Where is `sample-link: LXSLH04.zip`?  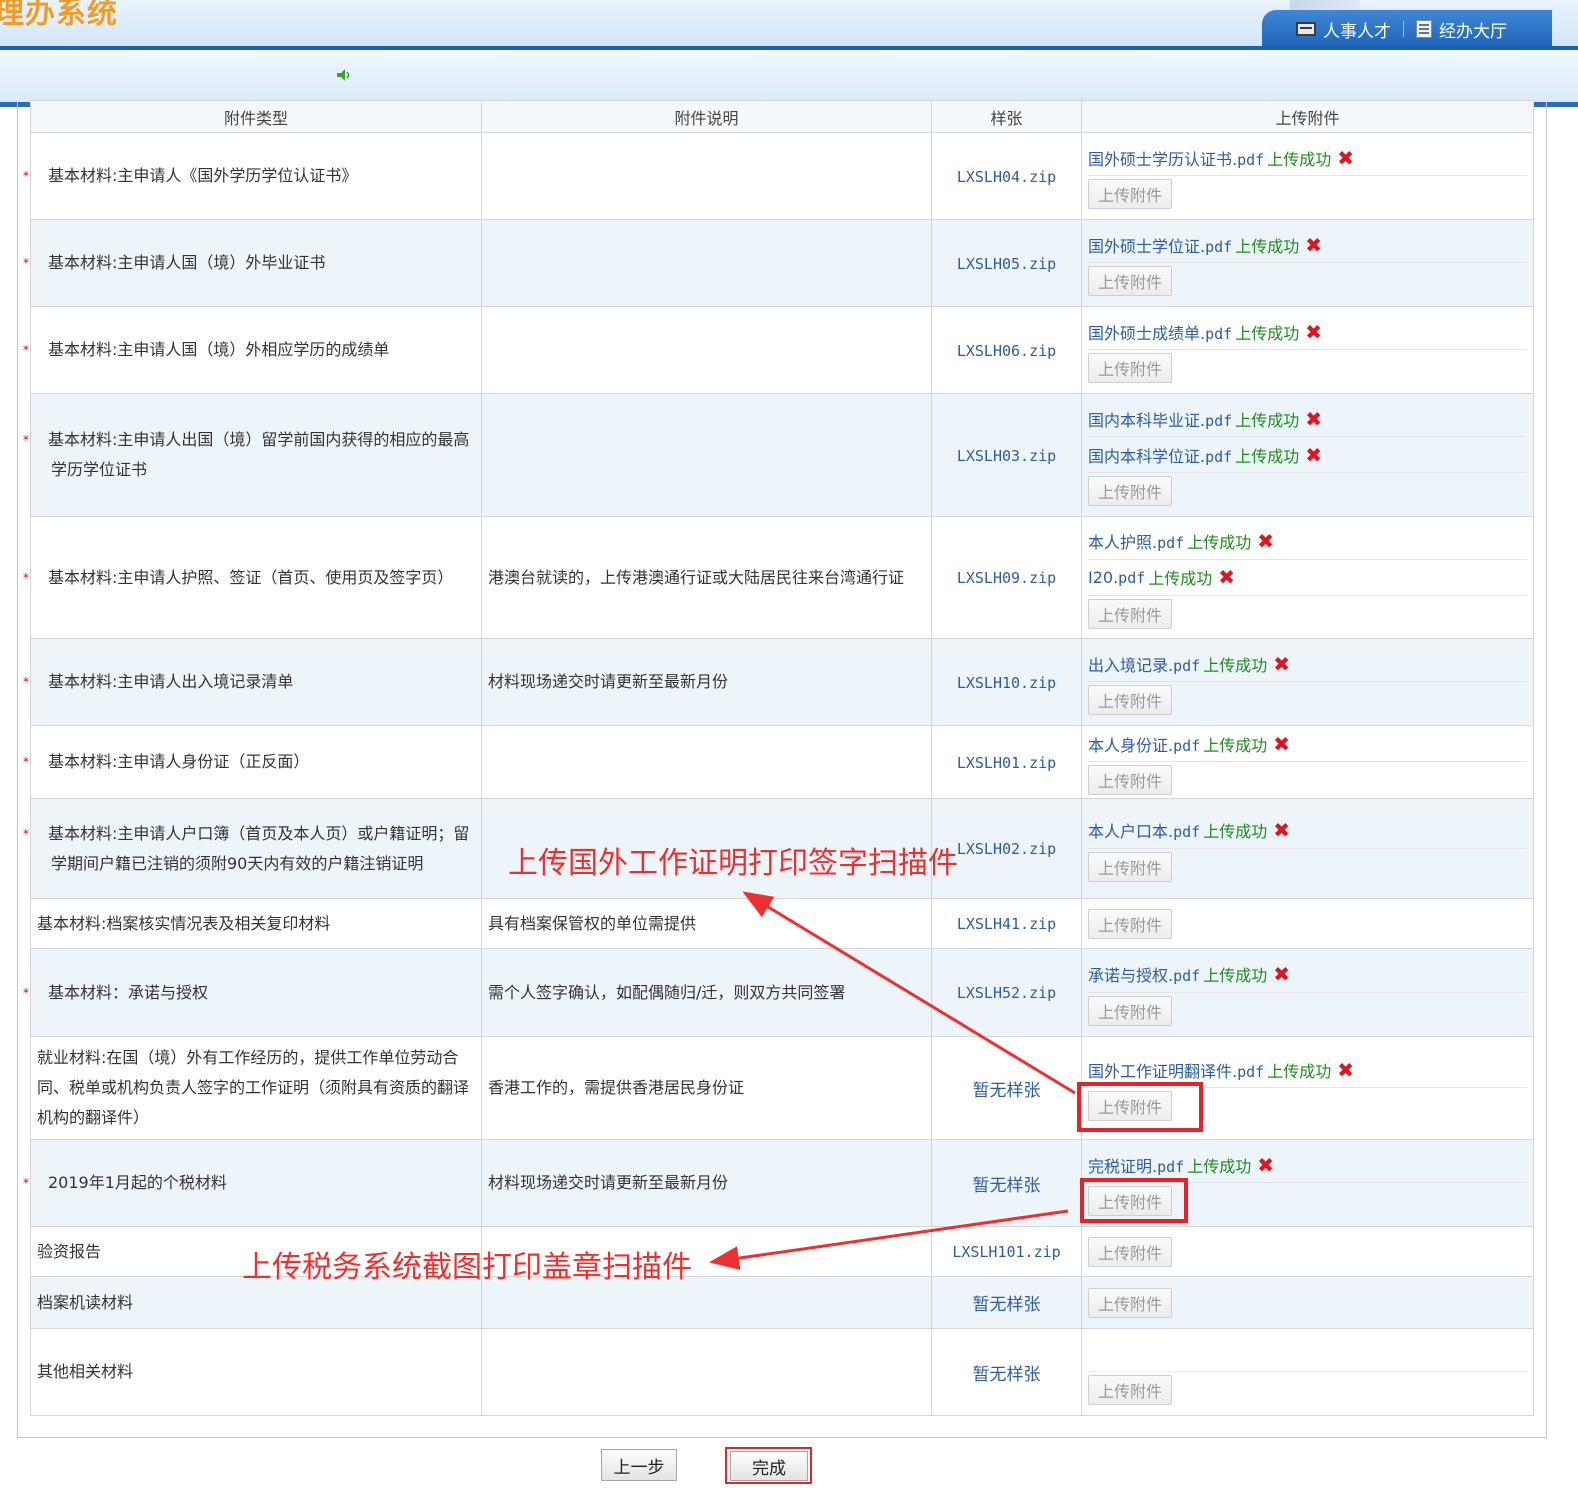 sample-link: LXSLH04.zip is located at coordinates (1006, 177).